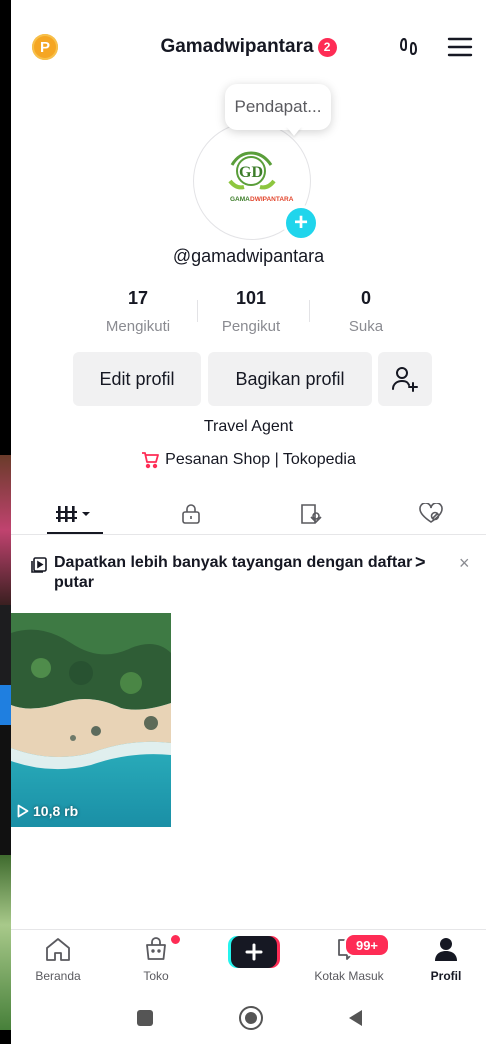 Image resolution: width=486 pixels, height=1044 pixels. What do you see at coordinates (446, 949) in the screenshot?
I see `profile-person-icon` at bounding box center [446, 949].